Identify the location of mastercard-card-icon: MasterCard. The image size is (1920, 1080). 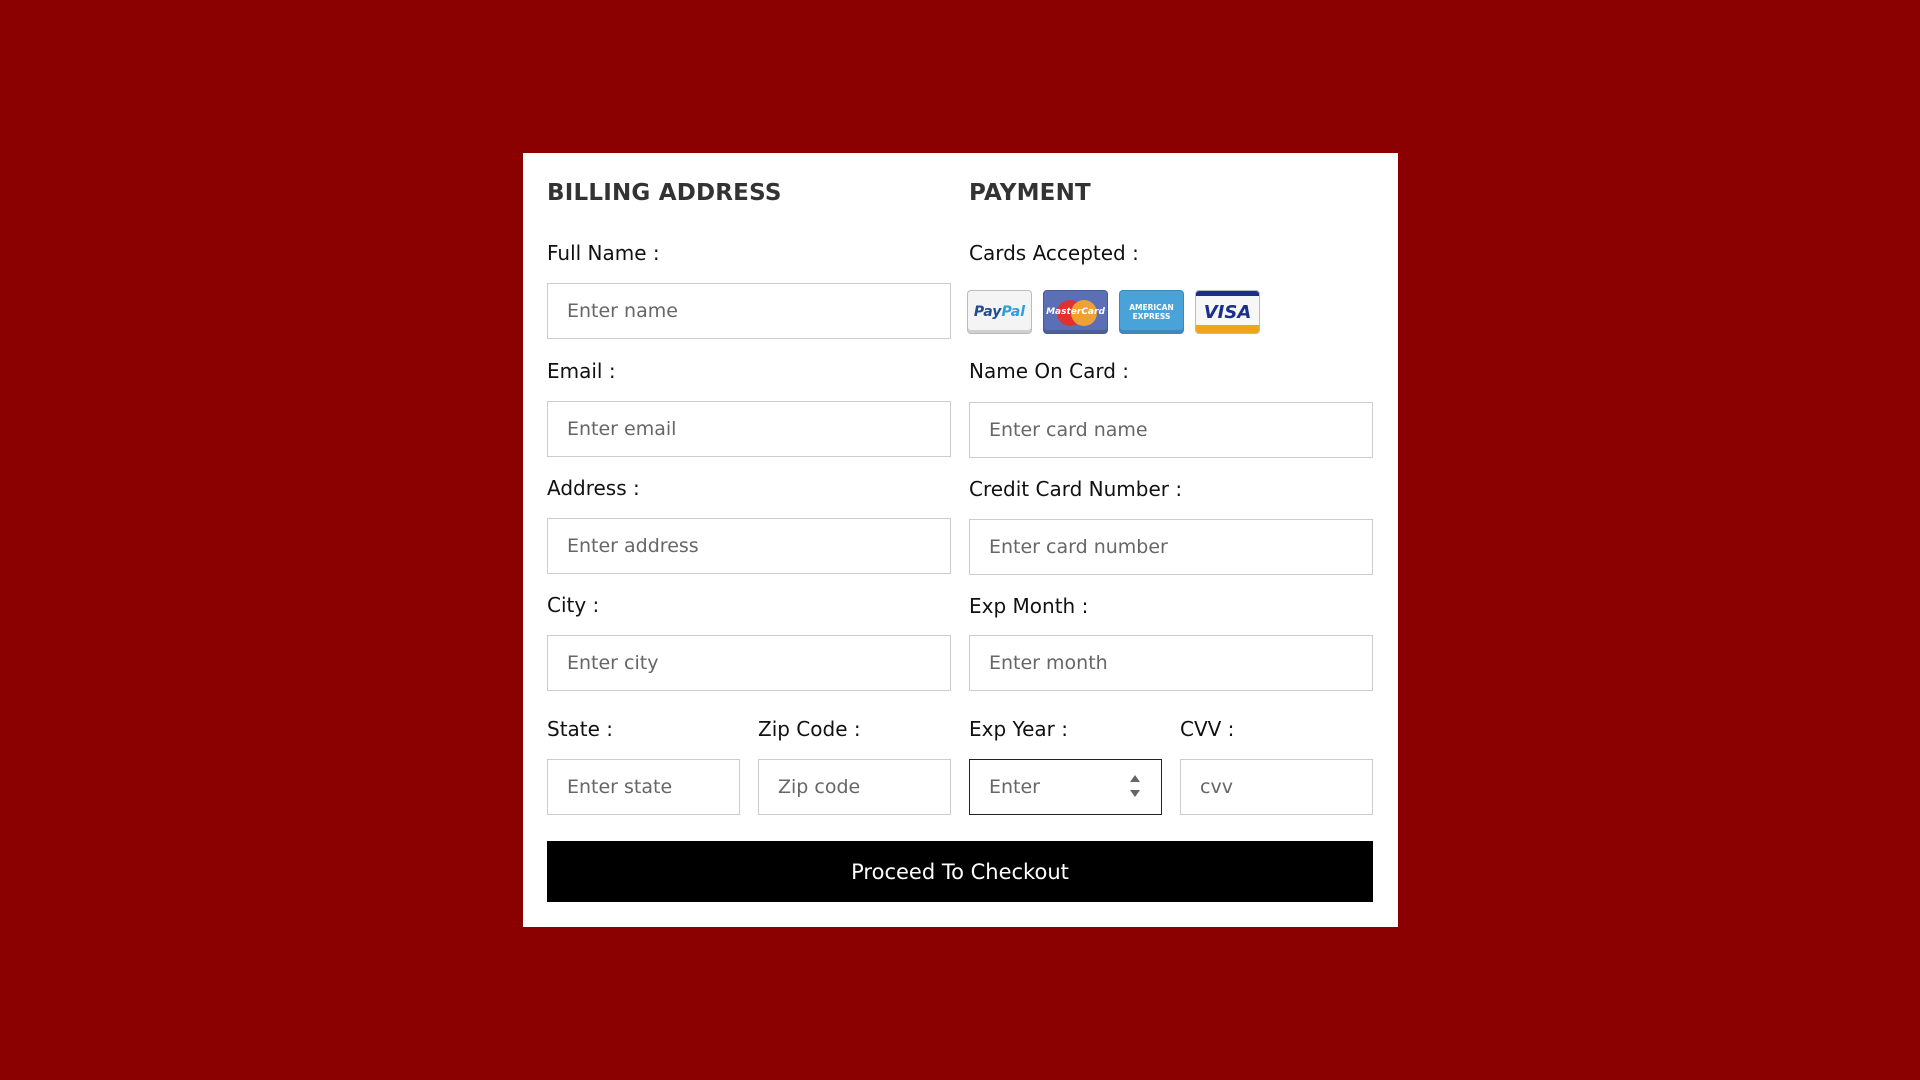
(1075, 312).